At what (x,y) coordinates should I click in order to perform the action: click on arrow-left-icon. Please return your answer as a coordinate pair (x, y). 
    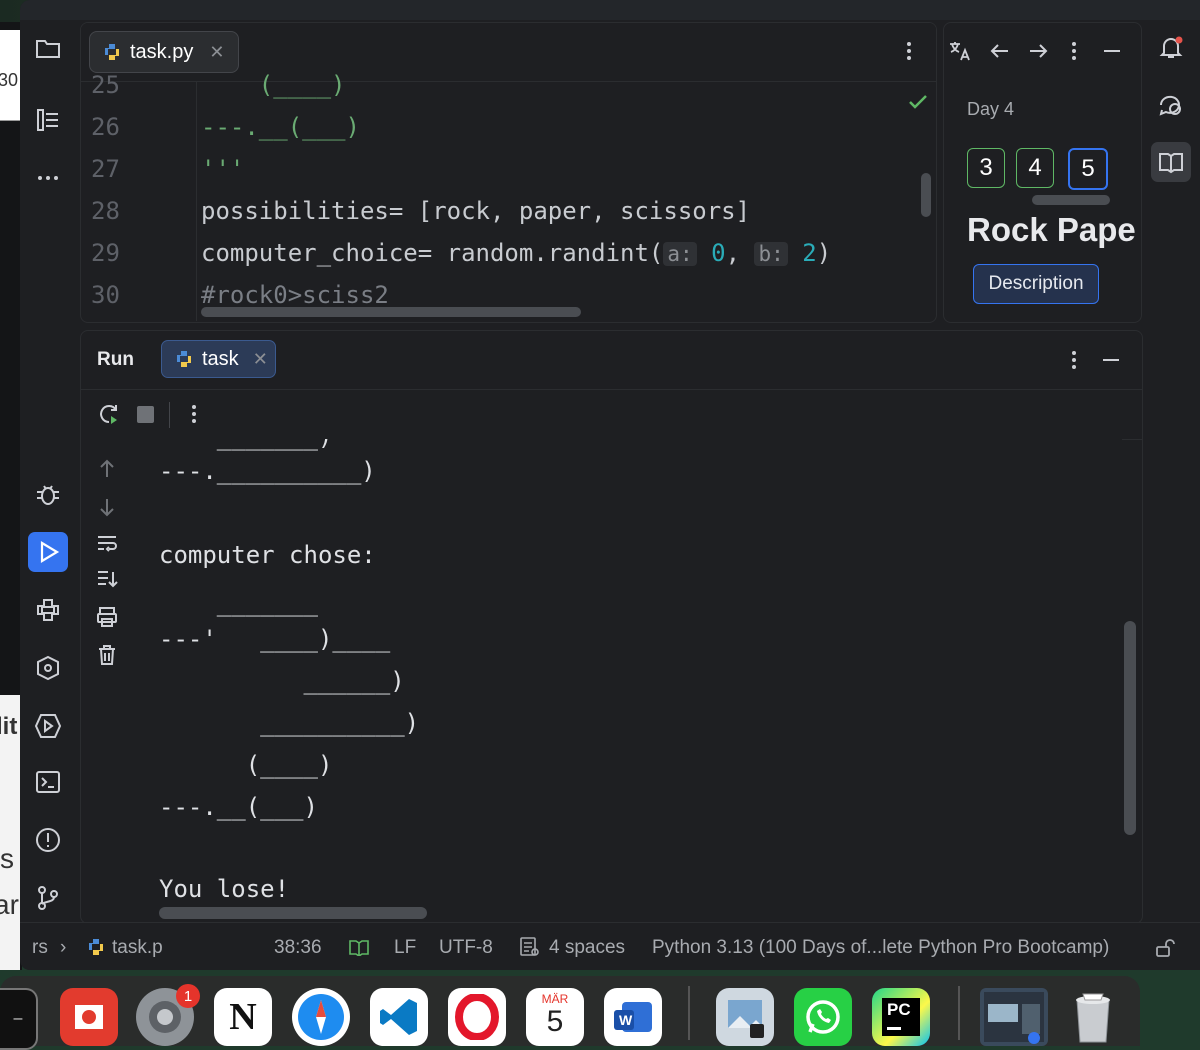
    Looking at the image, I should click on (1000, 51).